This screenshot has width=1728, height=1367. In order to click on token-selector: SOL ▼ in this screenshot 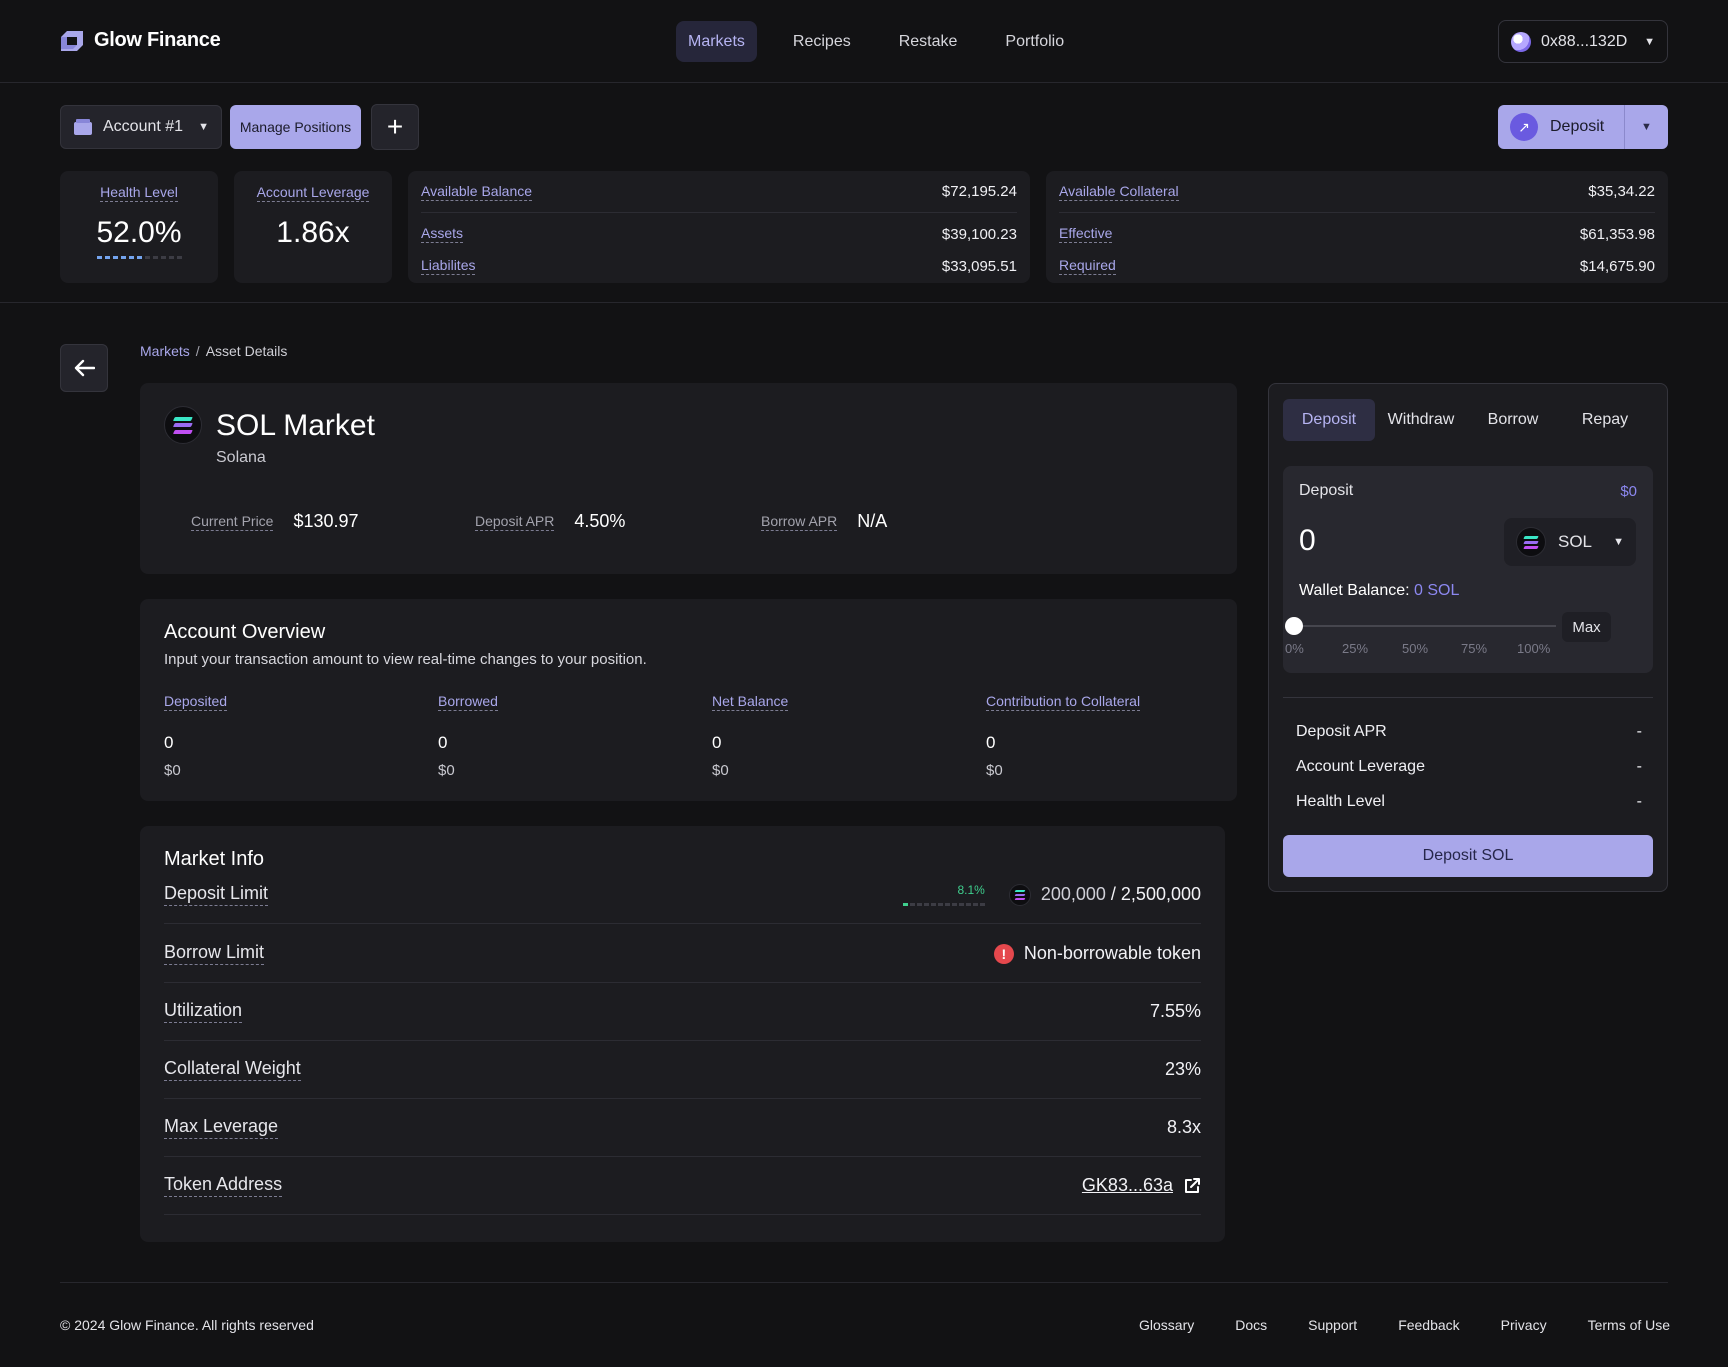, I will do `click(1570, 542)`.